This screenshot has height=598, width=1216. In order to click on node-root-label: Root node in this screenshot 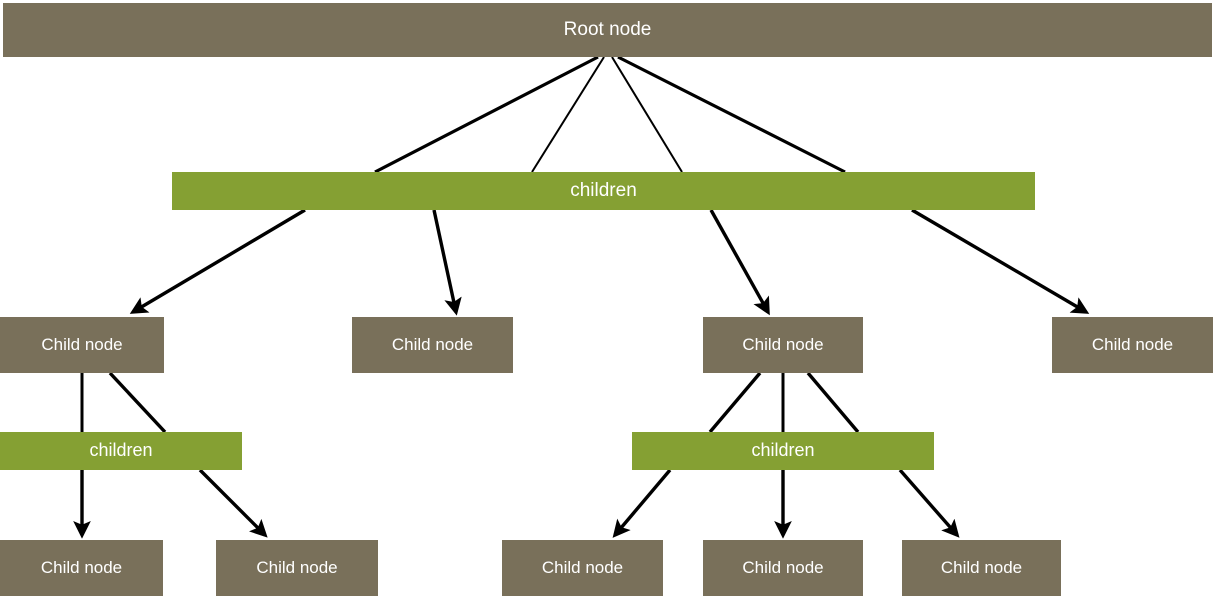, I will do `click(607, 29)`.